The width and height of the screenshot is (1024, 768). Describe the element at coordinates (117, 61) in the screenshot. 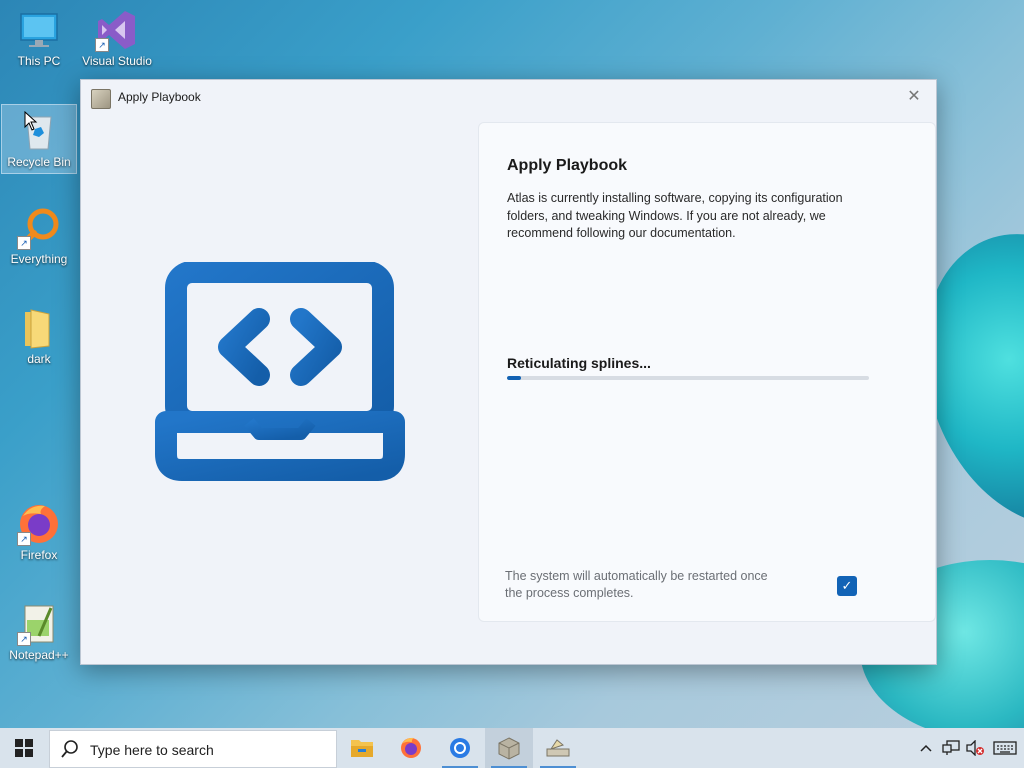

I see `desktop-icon-label: Visual Studio 2017` at that location.